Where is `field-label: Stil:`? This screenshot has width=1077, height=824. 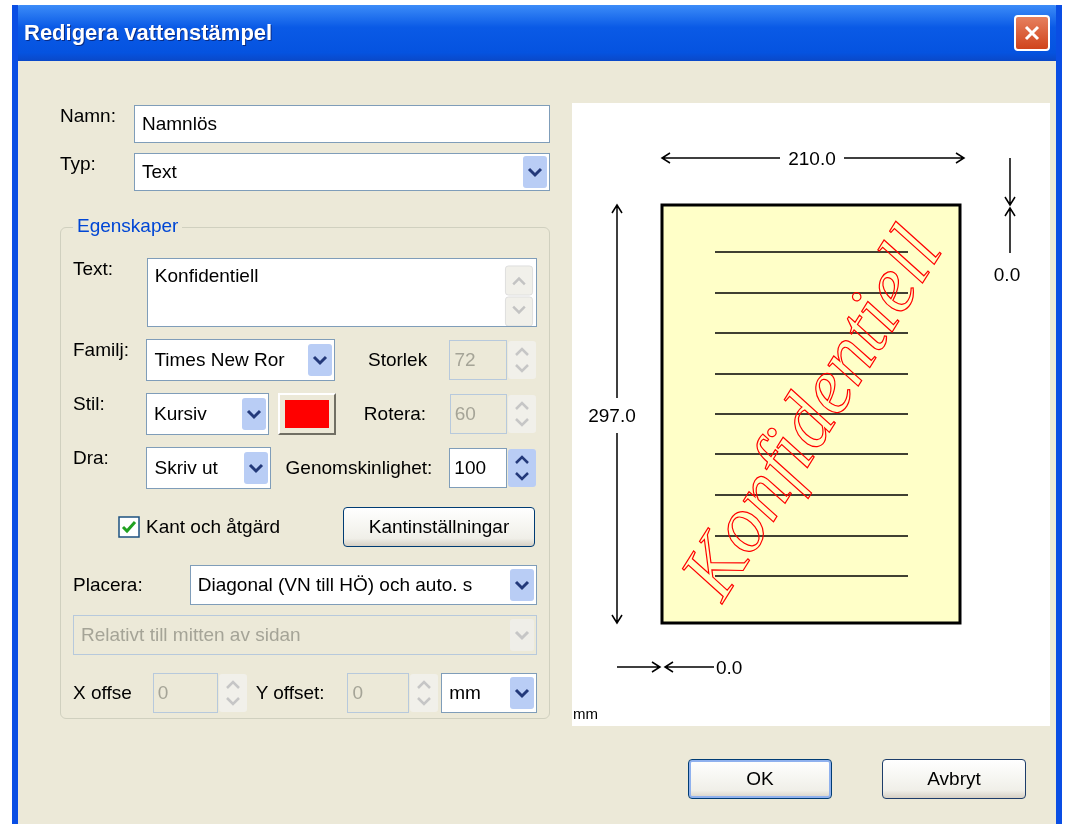
field-label: Stil: is located at coordinates (89, 404).